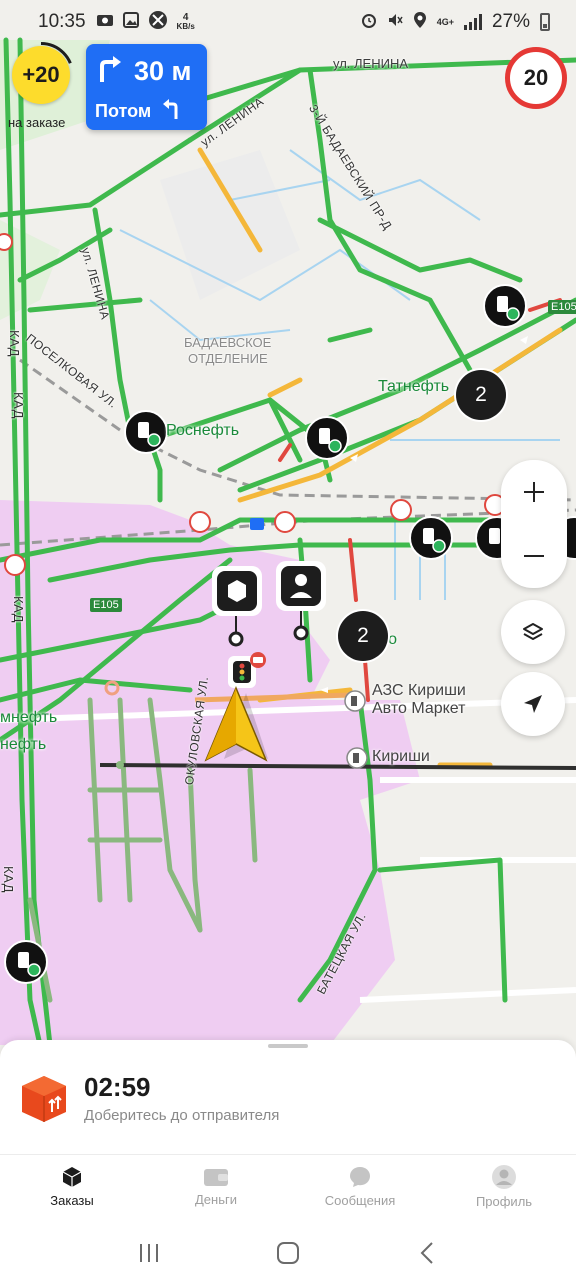 The width and height of the screenshot is (576, 1280). I want to click on speed-limit-sign: 20, so click(536, 78).